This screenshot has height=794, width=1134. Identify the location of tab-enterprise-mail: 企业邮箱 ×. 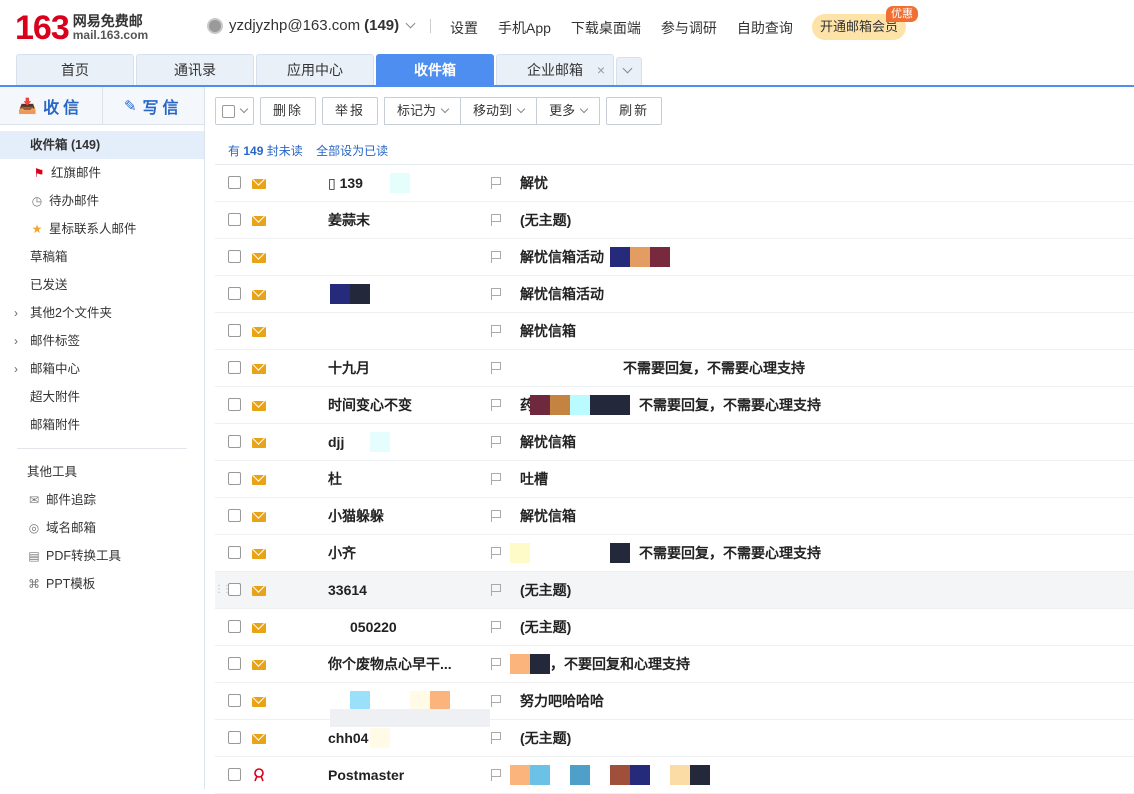
(555, 69).